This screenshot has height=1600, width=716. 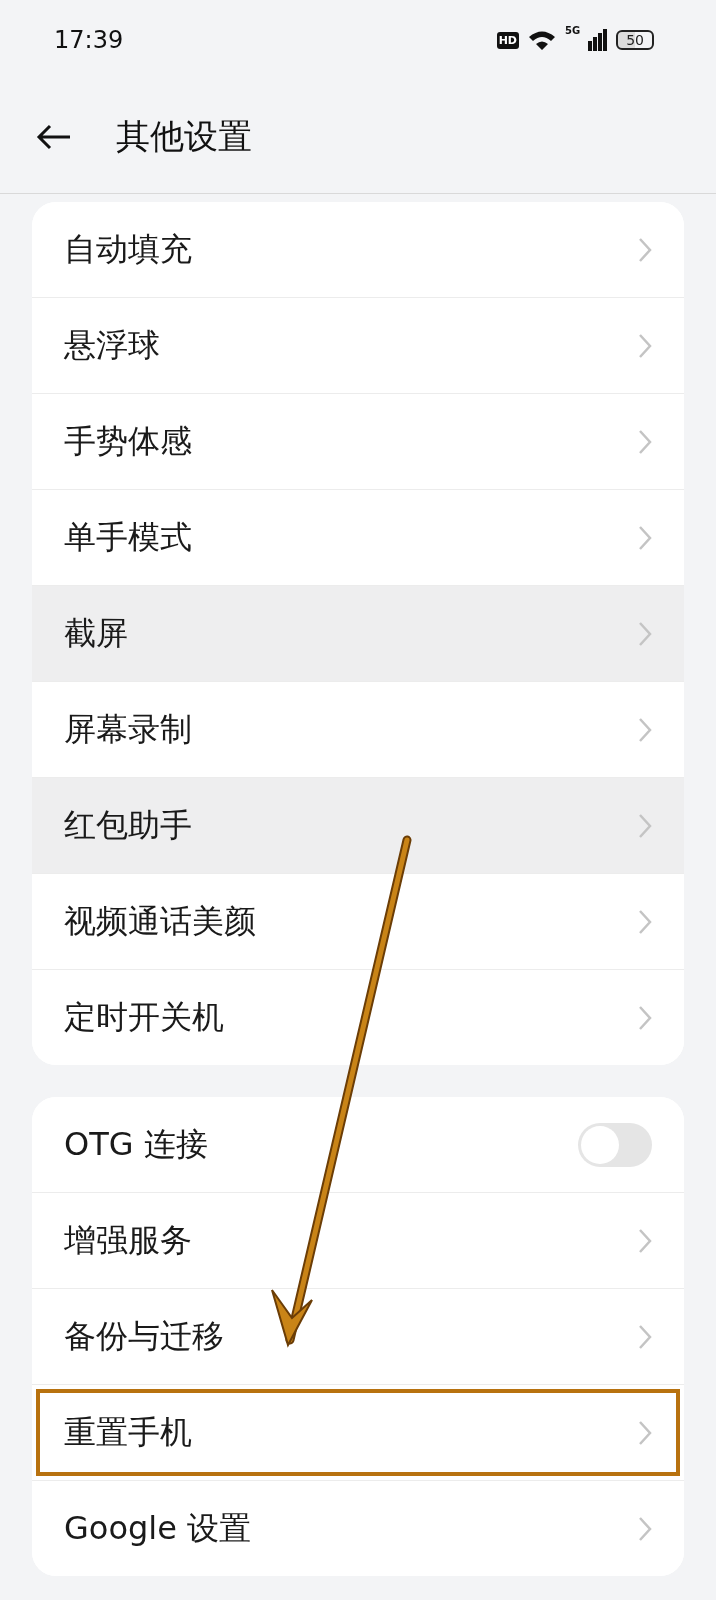 I want to click on row-label: 单手模式, so click(x=128, y=537).